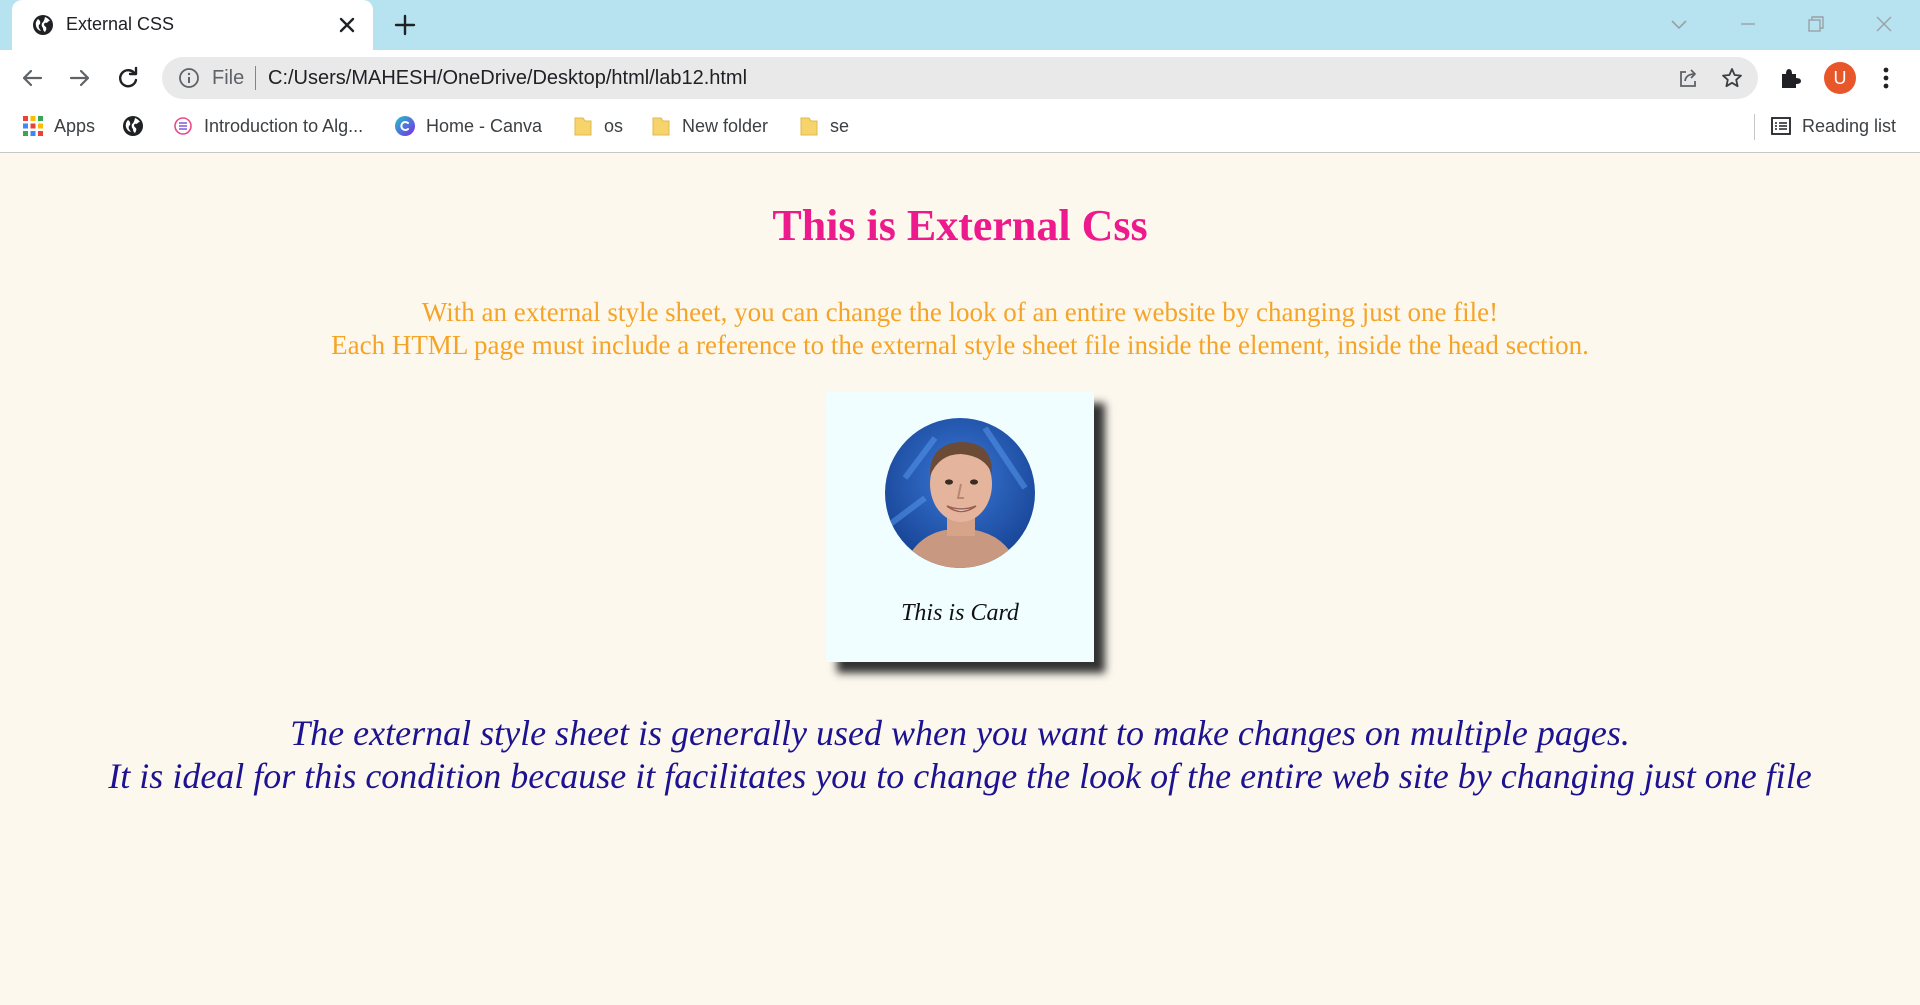 The height and width of the screenshot is (1005, 1920). Describe the element at coordinates (32, 78) in the screenshot. I see `back-icon` at that location.